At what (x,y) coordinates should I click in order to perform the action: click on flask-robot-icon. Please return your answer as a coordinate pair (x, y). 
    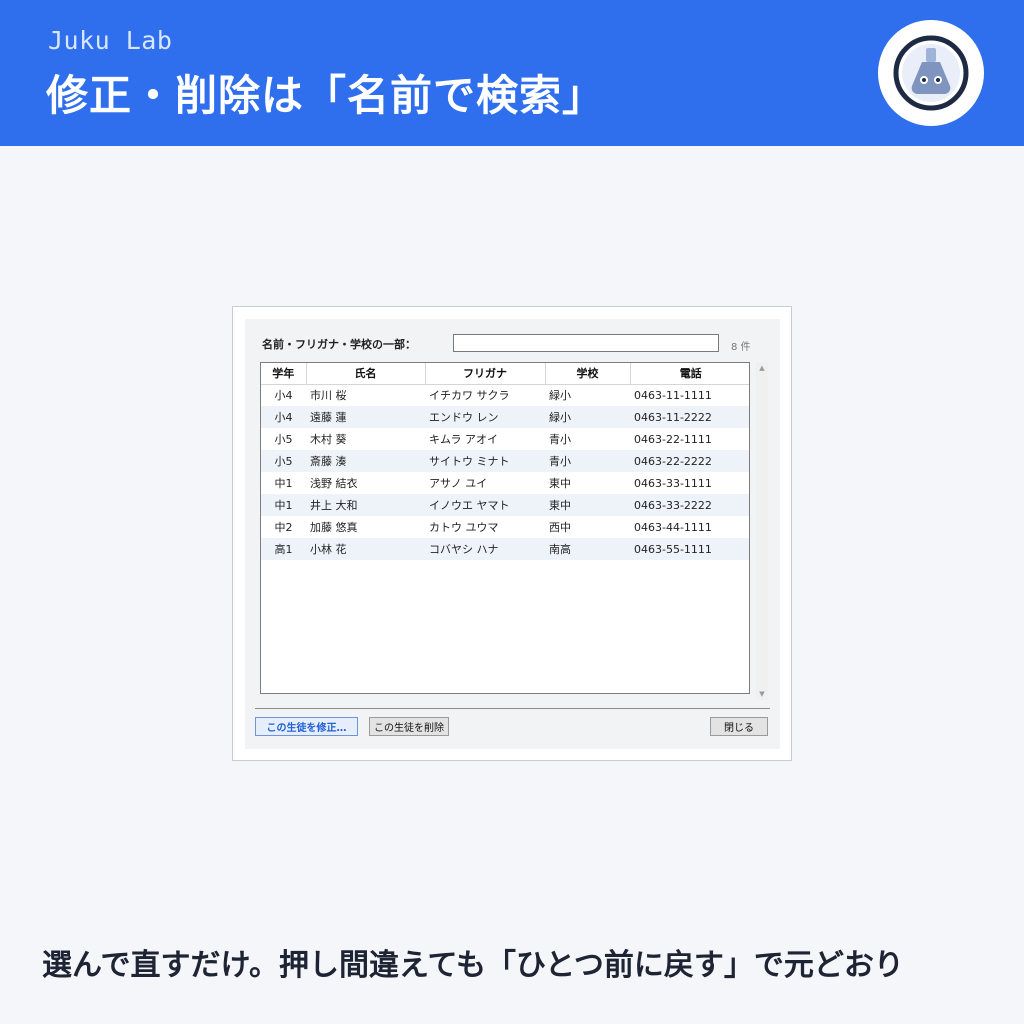
    Looking at the image, I should click on (931, 73).